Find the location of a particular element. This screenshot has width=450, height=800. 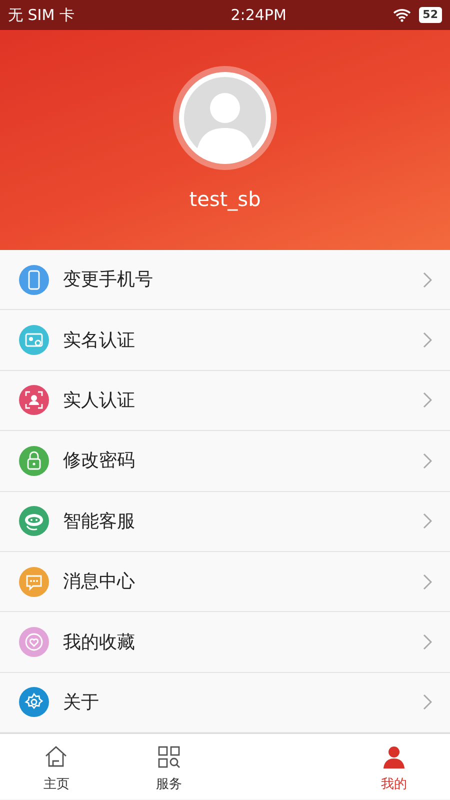

clock-time: 2:24PM is located at coordinates (258, 15).